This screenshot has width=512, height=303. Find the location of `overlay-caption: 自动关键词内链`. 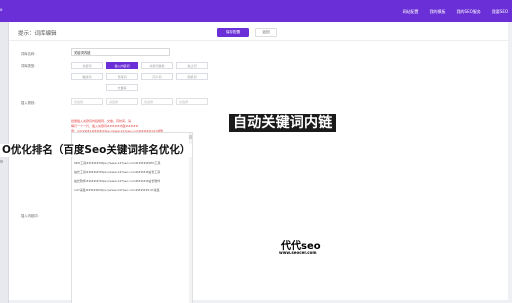

overlay-caption: 自动关键词内链 is located at coordinates (283, 123).